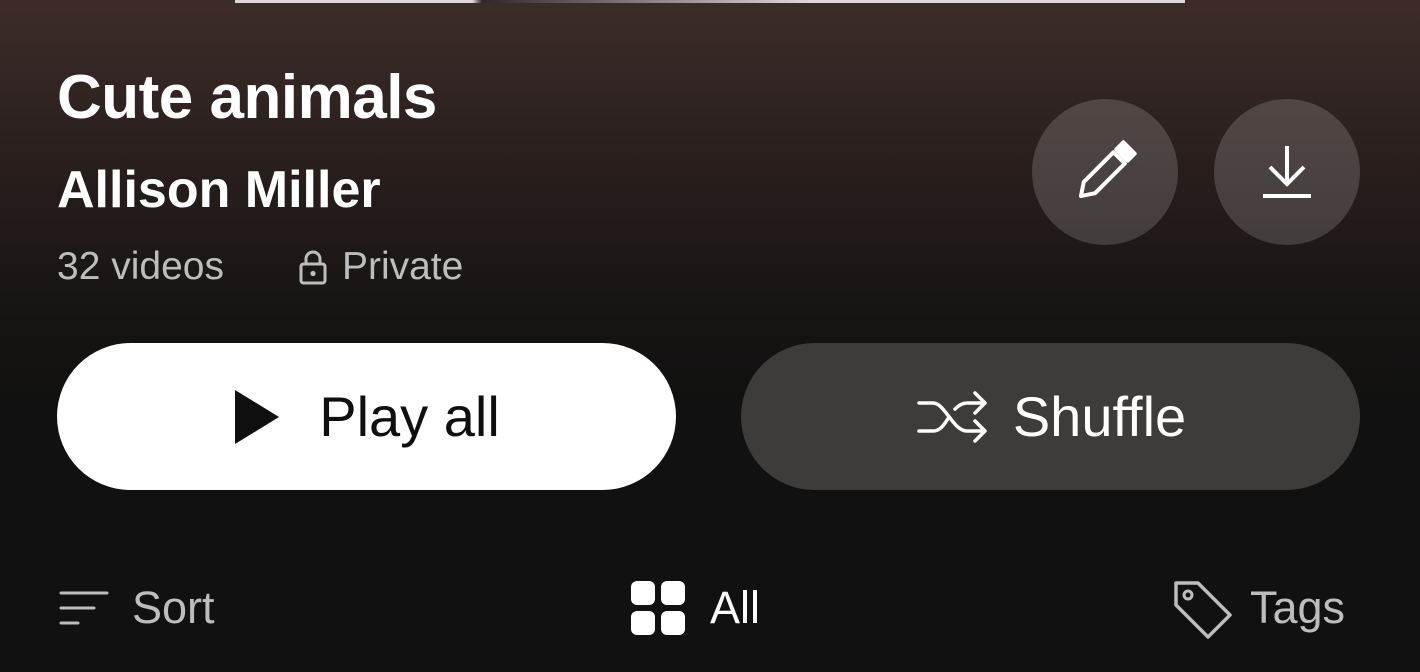 Image resolution: width=1420 pixels, height=672 pixels. I want to click on edit-playlist-button, so click(1105, 172).